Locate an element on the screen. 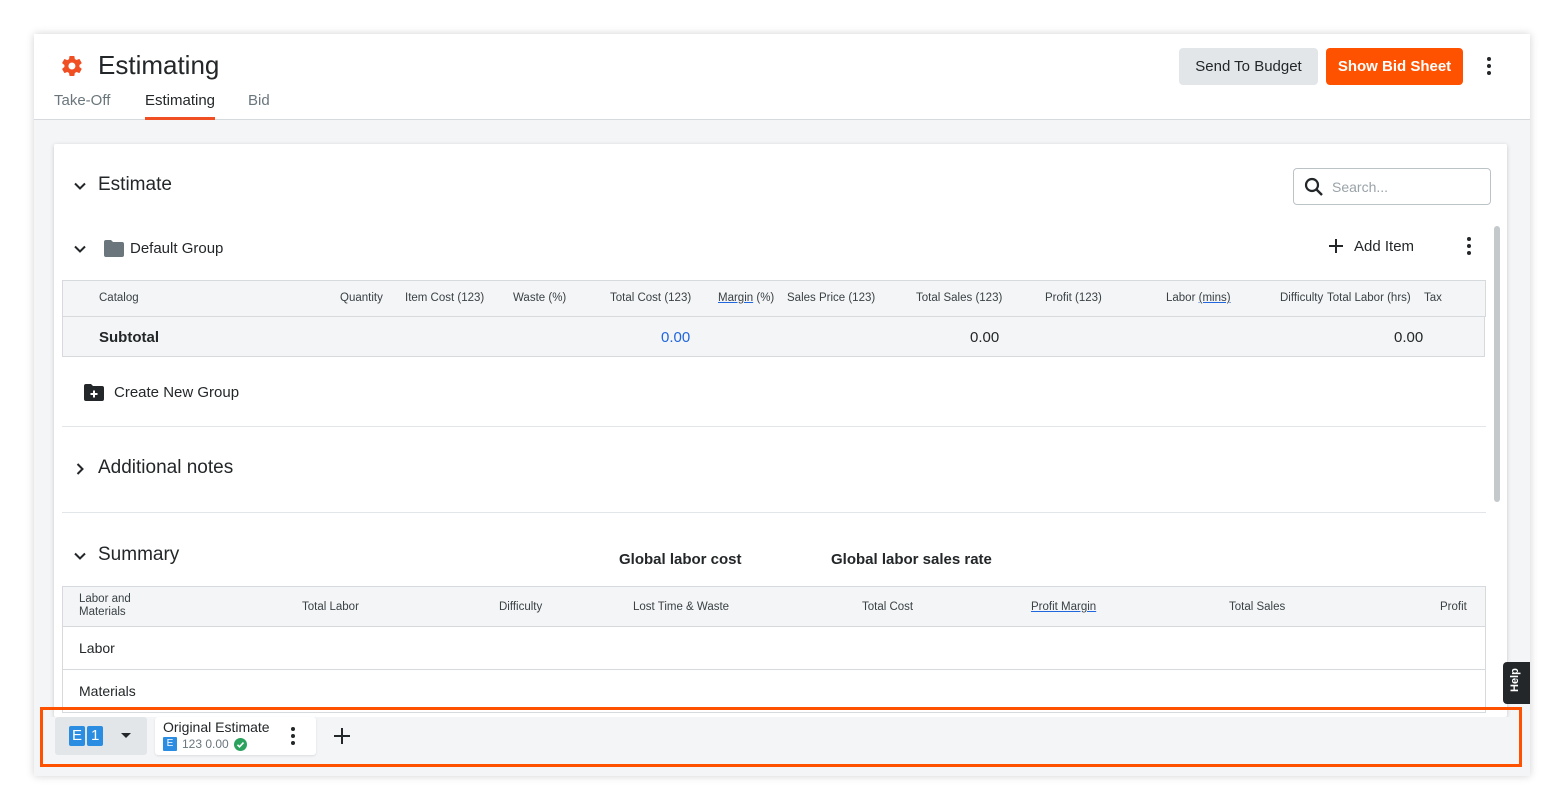  col-total-sales: Total Sales (123) is located at coordinates (959, 298).